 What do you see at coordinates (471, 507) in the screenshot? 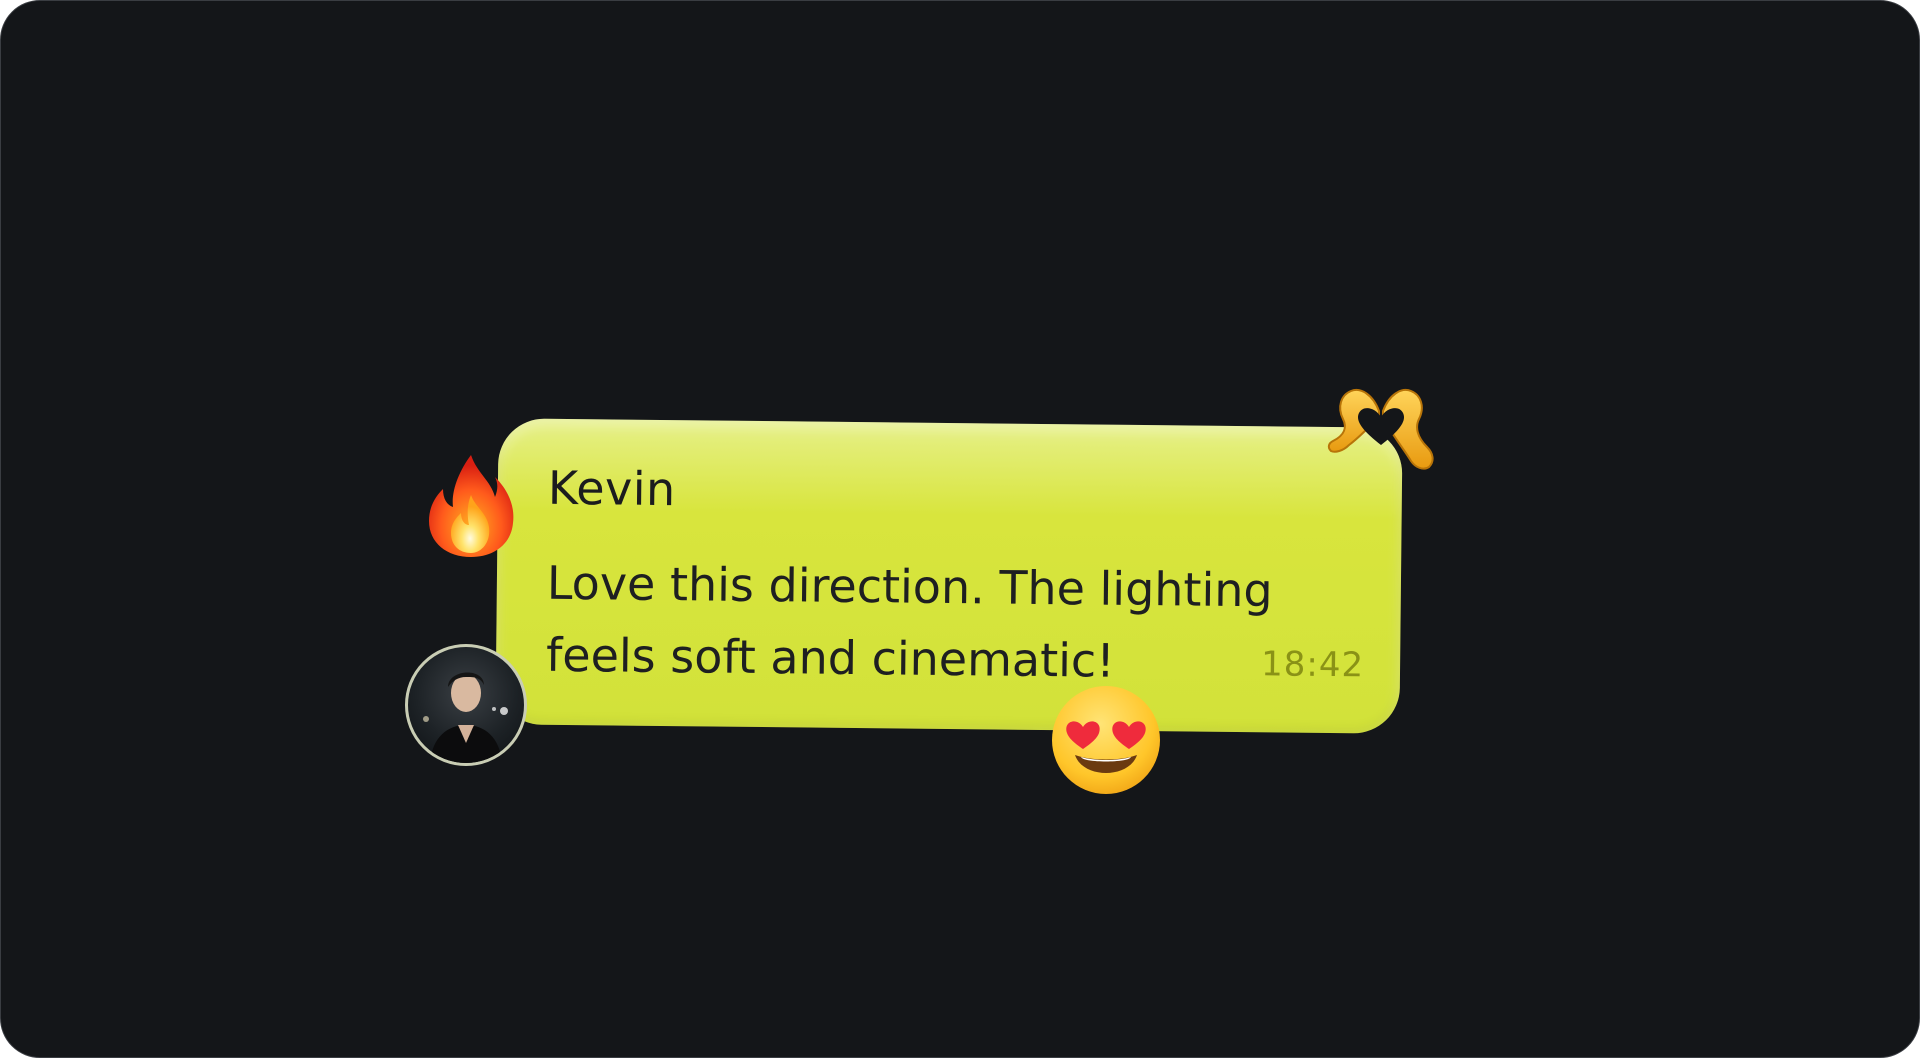
I see `fire-emoji-icon` at bounding box center [471, 507].